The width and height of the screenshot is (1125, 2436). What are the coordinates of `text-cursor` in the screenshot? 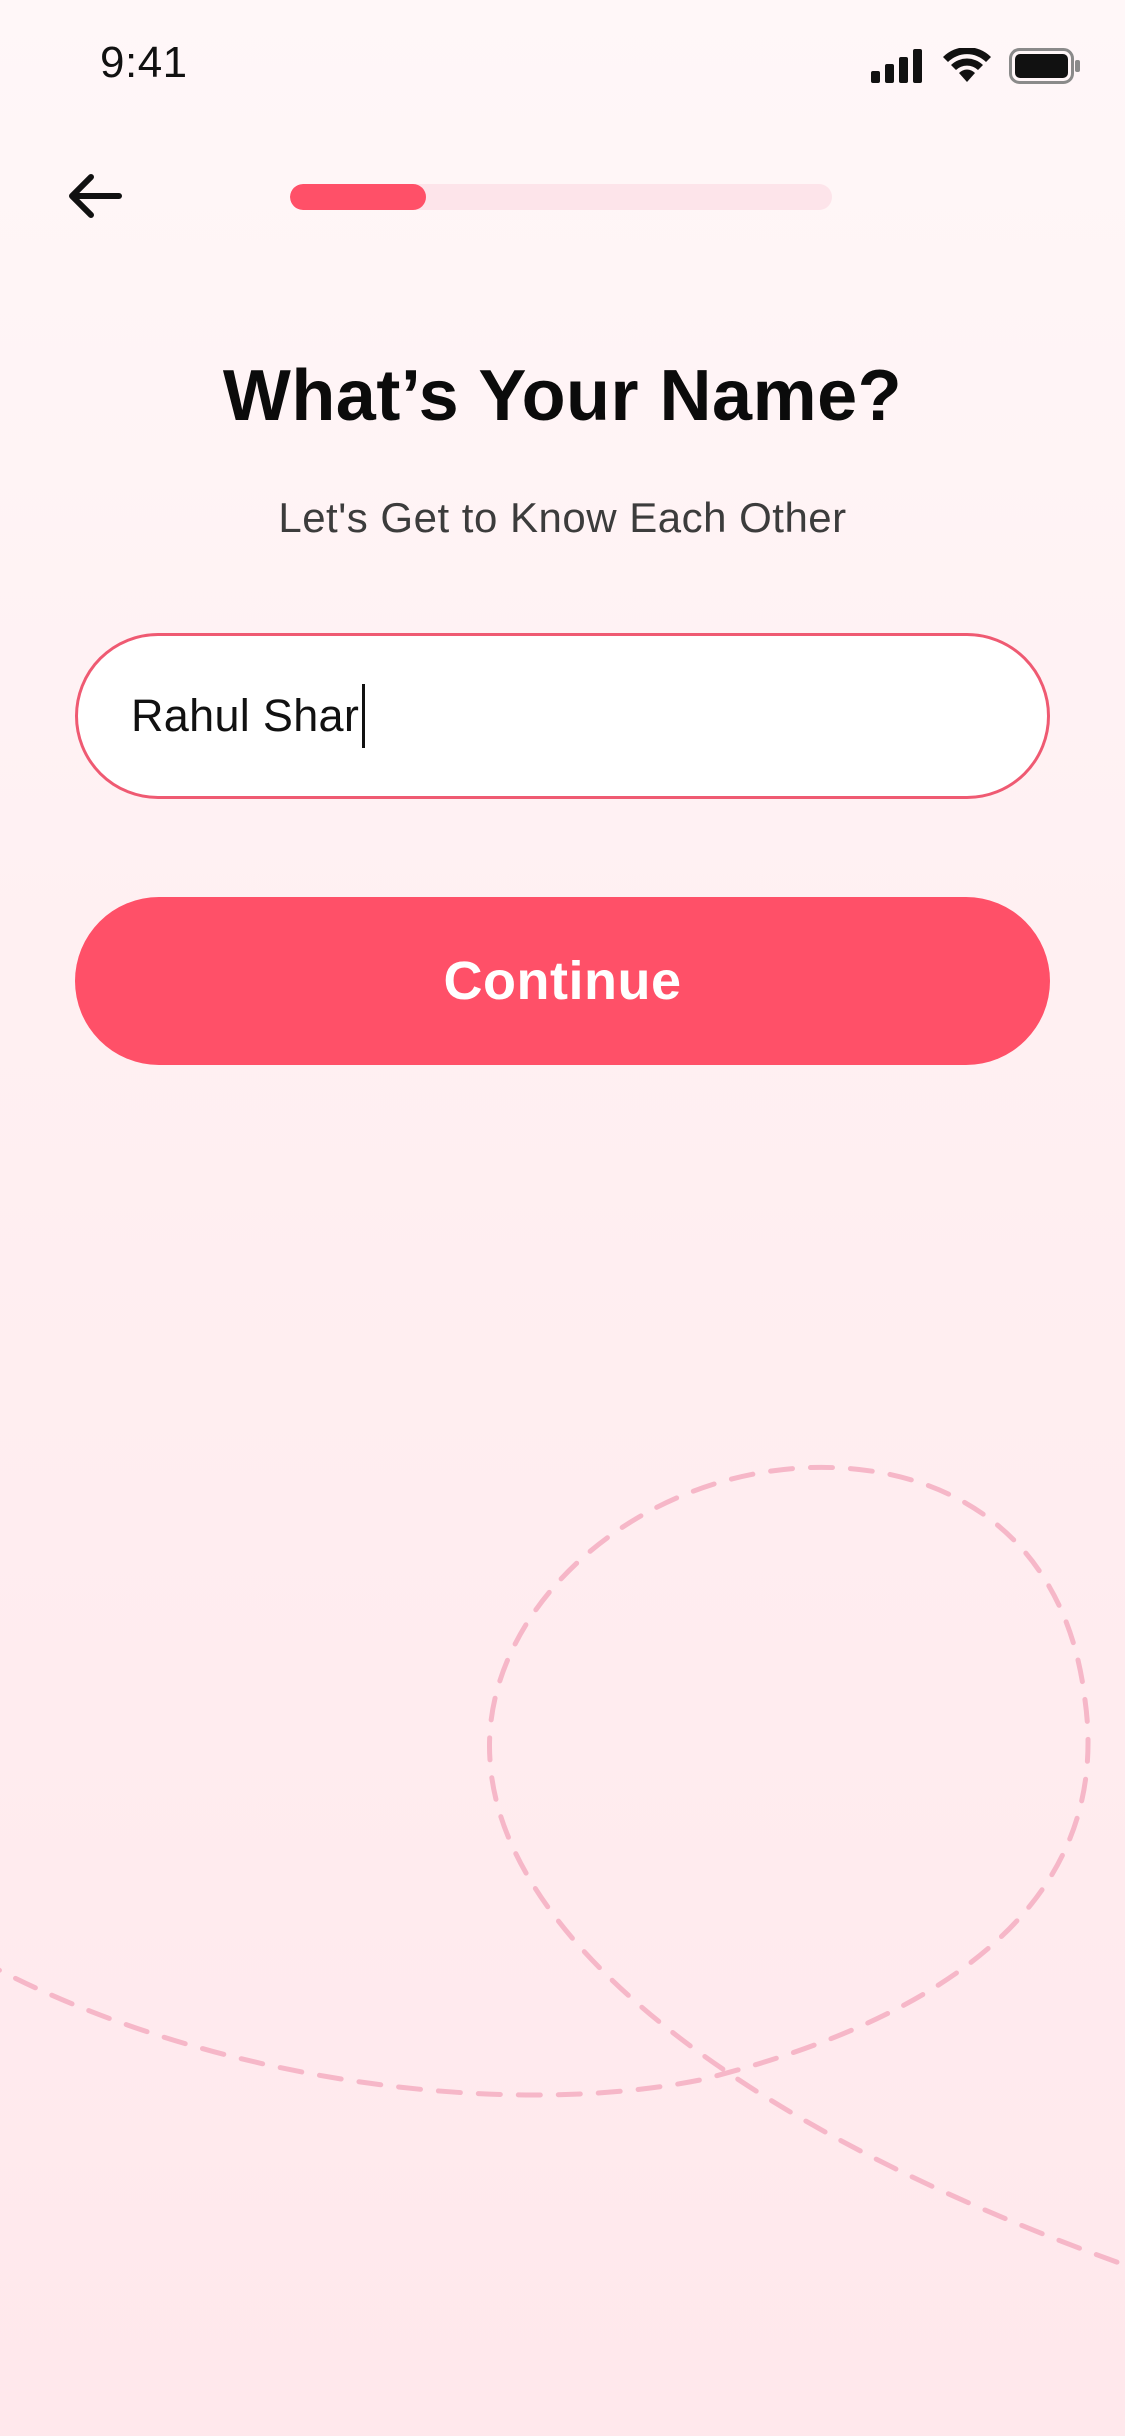 It's located at (364, 716).